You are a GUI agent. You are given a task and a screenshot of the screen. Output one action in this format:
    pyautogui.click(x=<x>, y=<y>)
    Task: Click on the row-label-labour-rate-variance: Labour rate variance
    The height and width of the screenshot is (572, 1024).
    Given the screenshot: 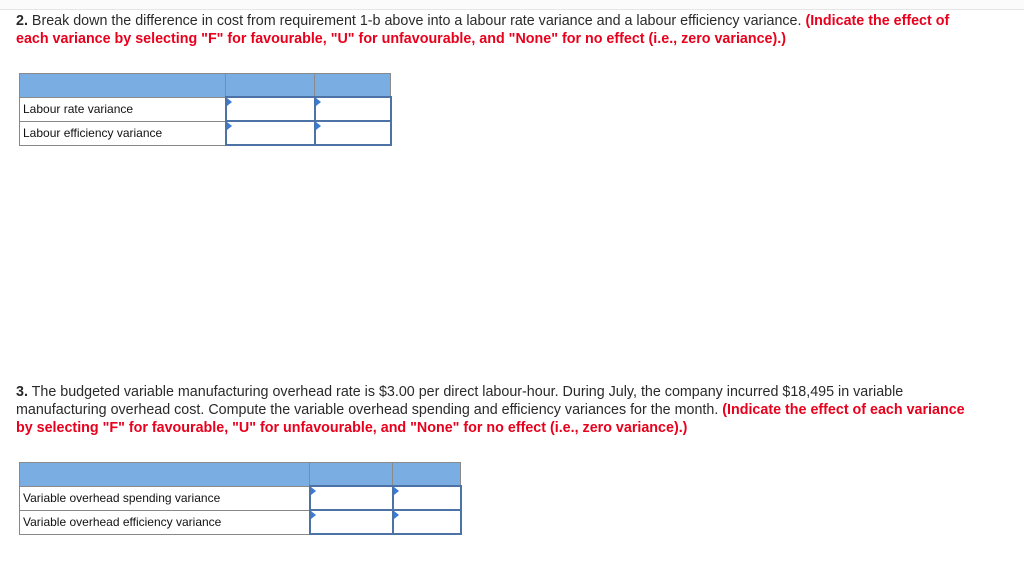 What is the action you would take?
    pyautogui.click(x=122, y=109)
    